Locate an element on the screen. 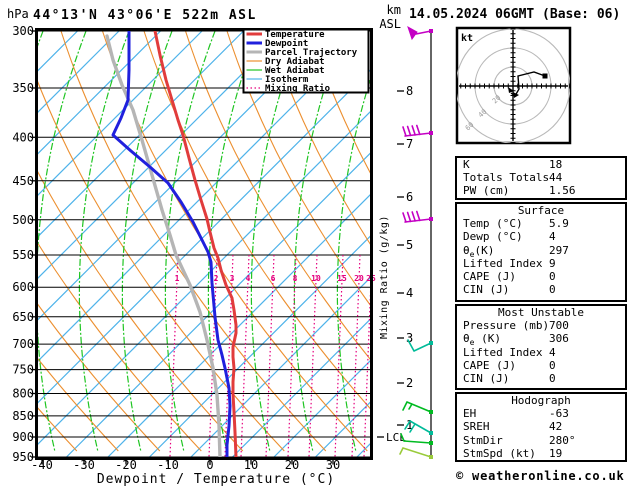 The width and height of the screenshot is (629, 486). temp-tick-label: 20 is located at coordinates (292, 465).